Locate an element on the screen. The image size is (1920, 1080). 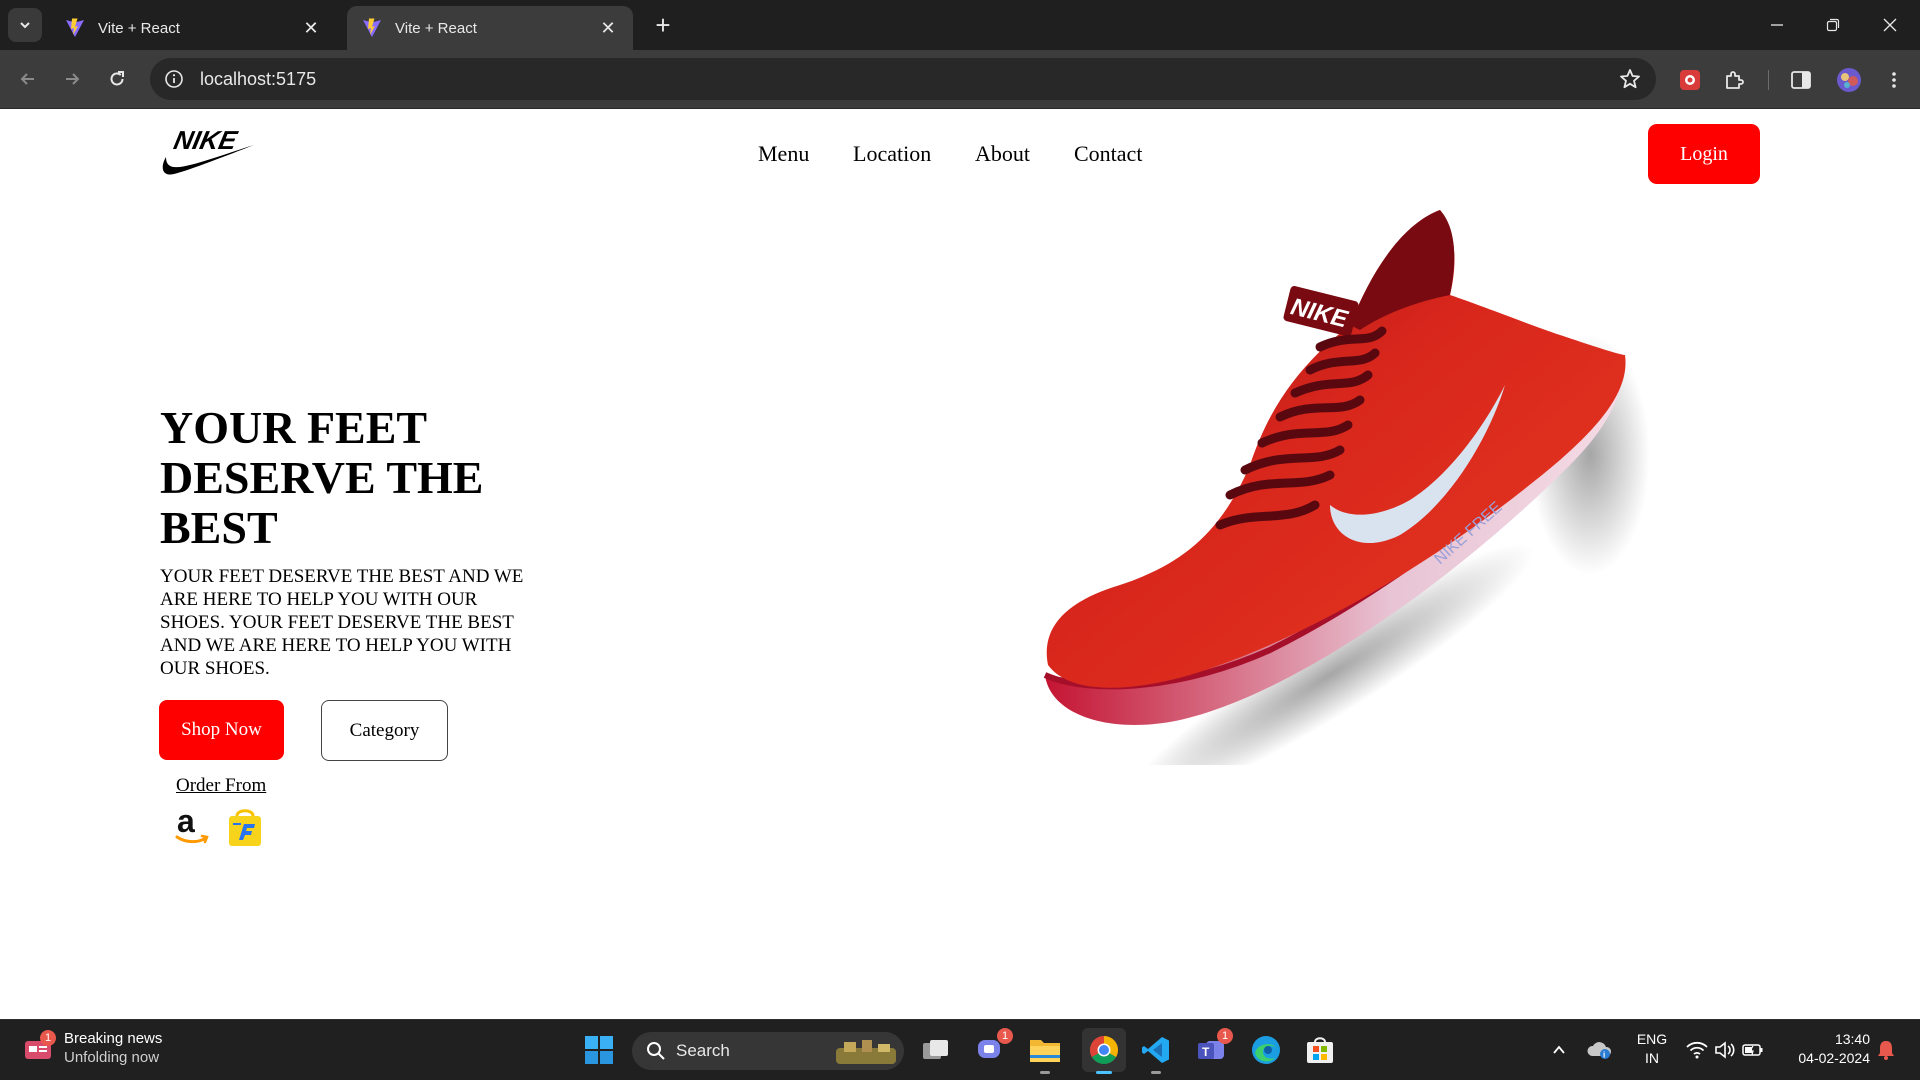
svg-text: i is located at coordinates (1604, 1055).